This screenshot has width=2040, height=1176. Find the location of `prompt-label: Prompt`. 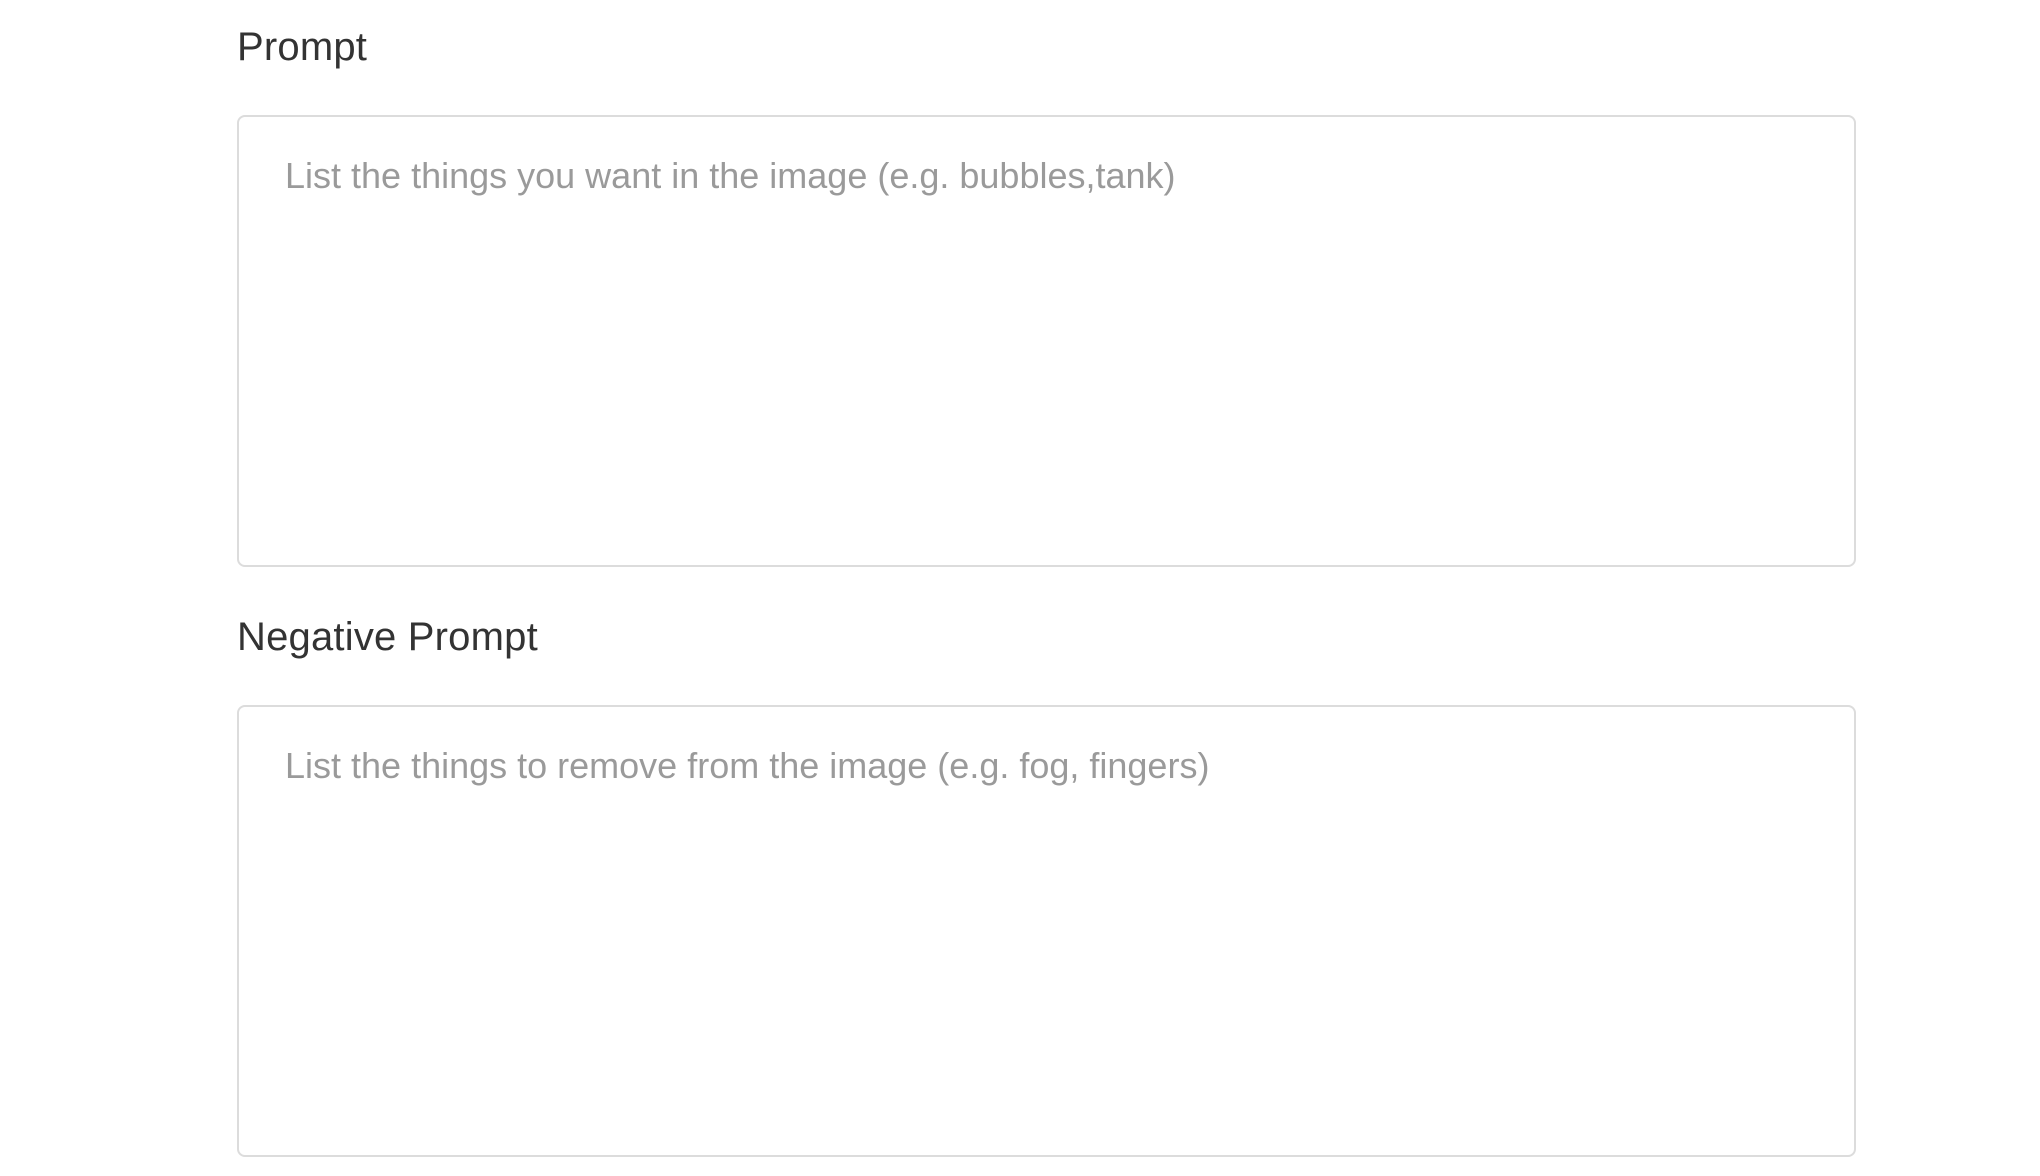

prompt-label: Prompt is located at coordinates (302, 47).